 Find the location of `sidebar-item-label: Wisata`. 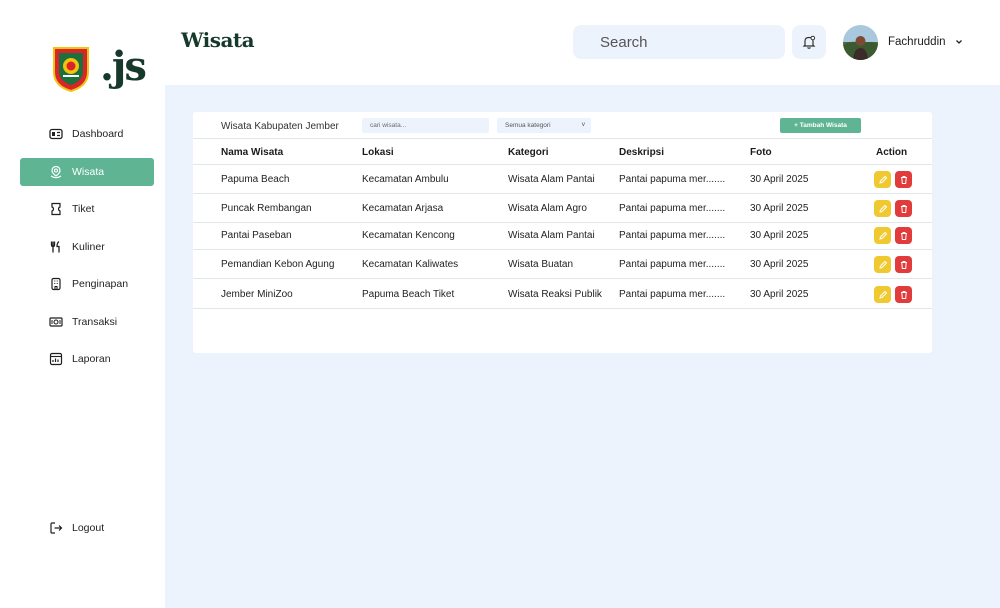

sidebar-item-label: Wisata is located at coordinates (88, 171).